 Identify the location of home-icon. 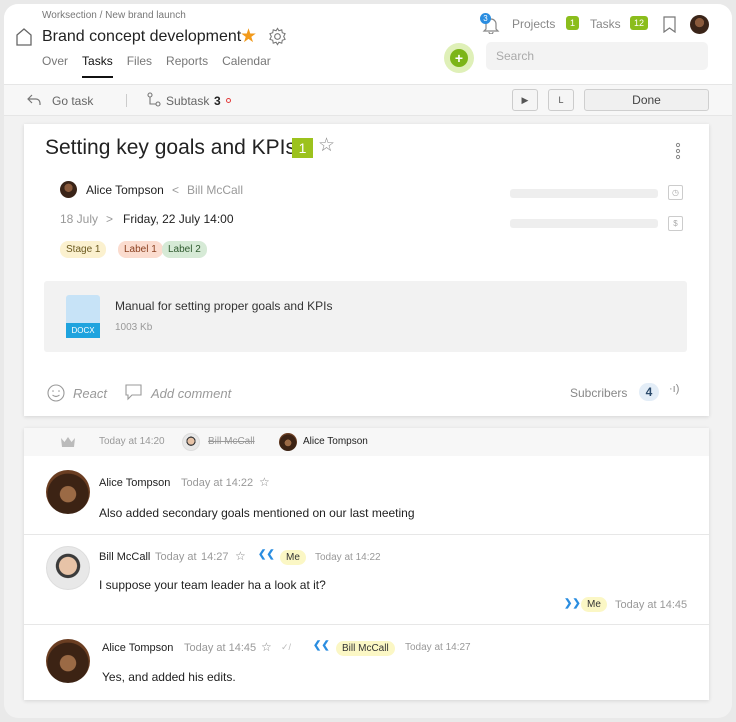
(24, 37).